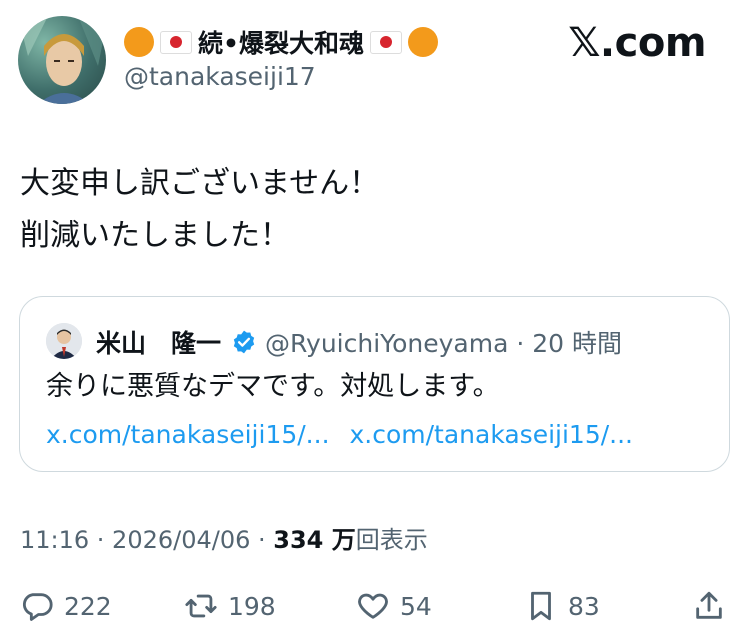 This screenshot has width=750, height=642. I want to click on author-avatar, so click(62, 60).